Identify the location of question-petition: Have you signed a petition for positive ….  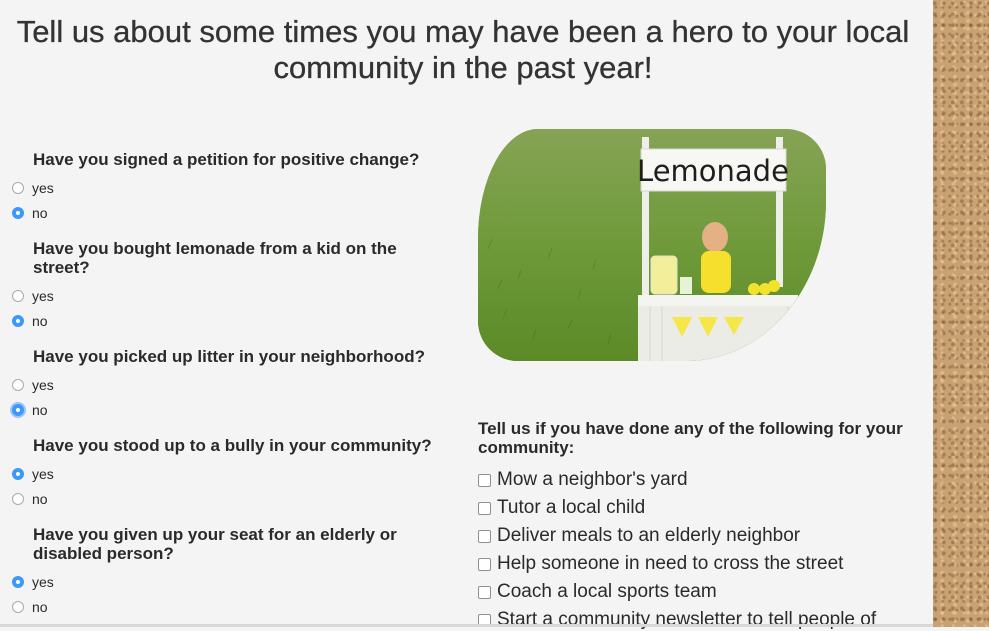
(226, 159).